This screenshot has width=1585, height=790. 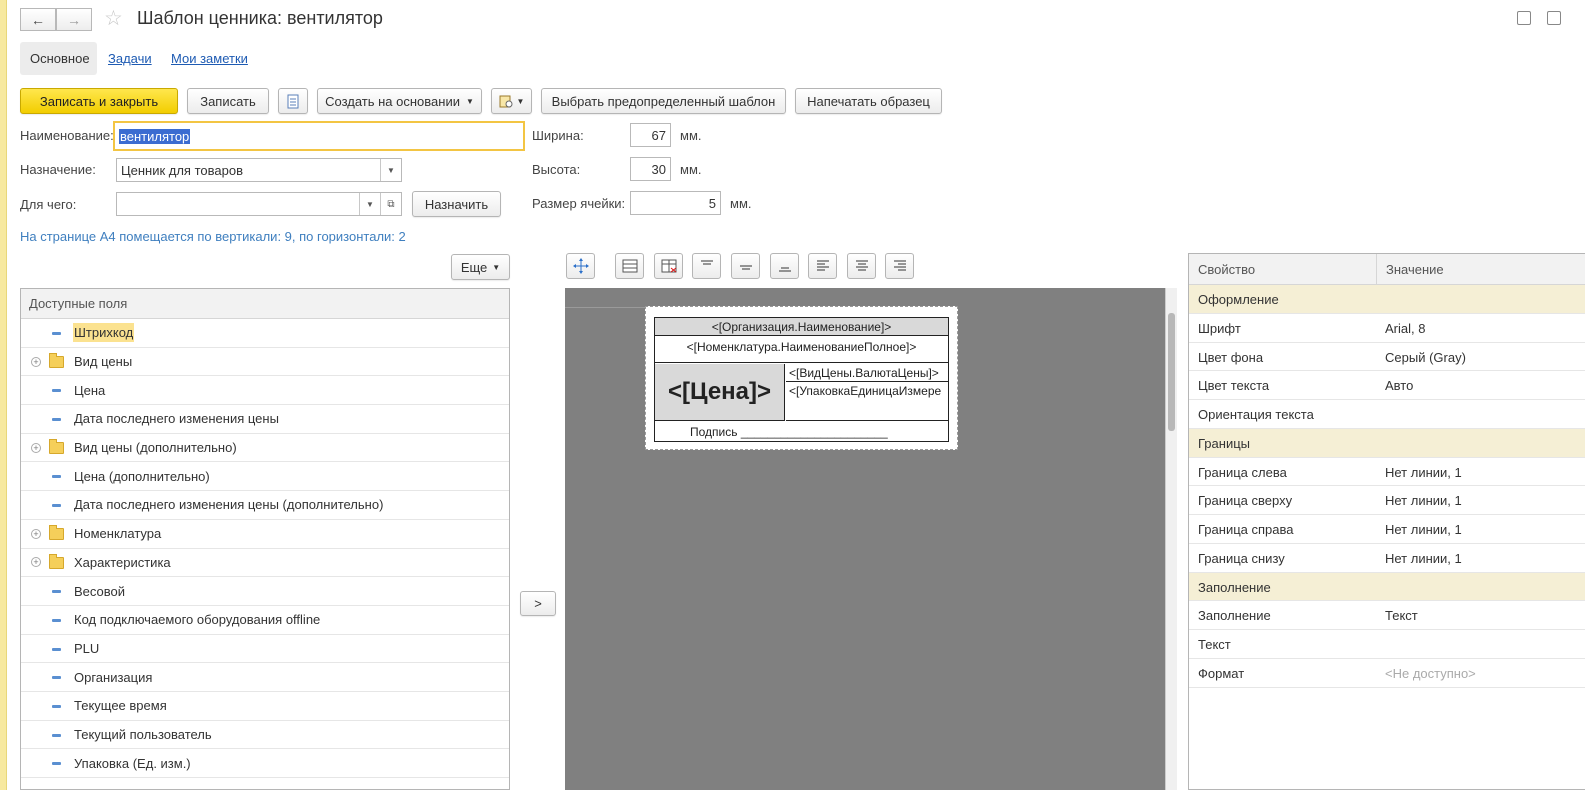 I want to click on property-row: Цвет текста Авто, so click(x=1387, y=385).